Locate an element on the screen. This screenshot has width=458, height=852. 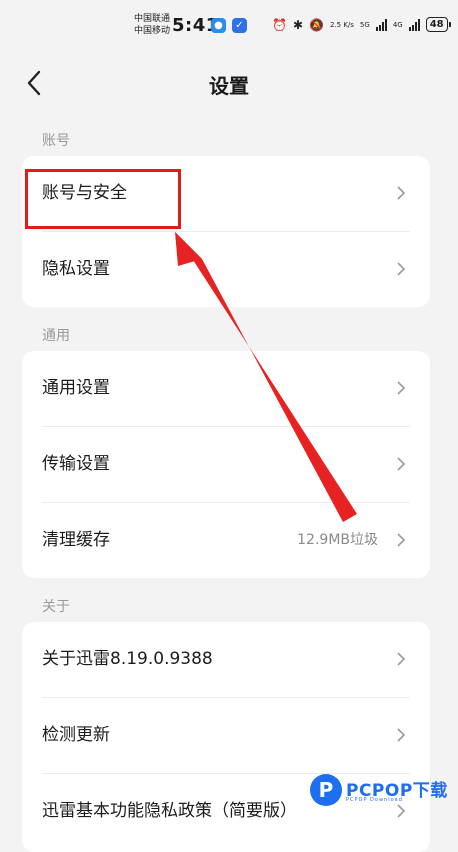
network-5g-label: 5G is located at coordinates (364, 24).